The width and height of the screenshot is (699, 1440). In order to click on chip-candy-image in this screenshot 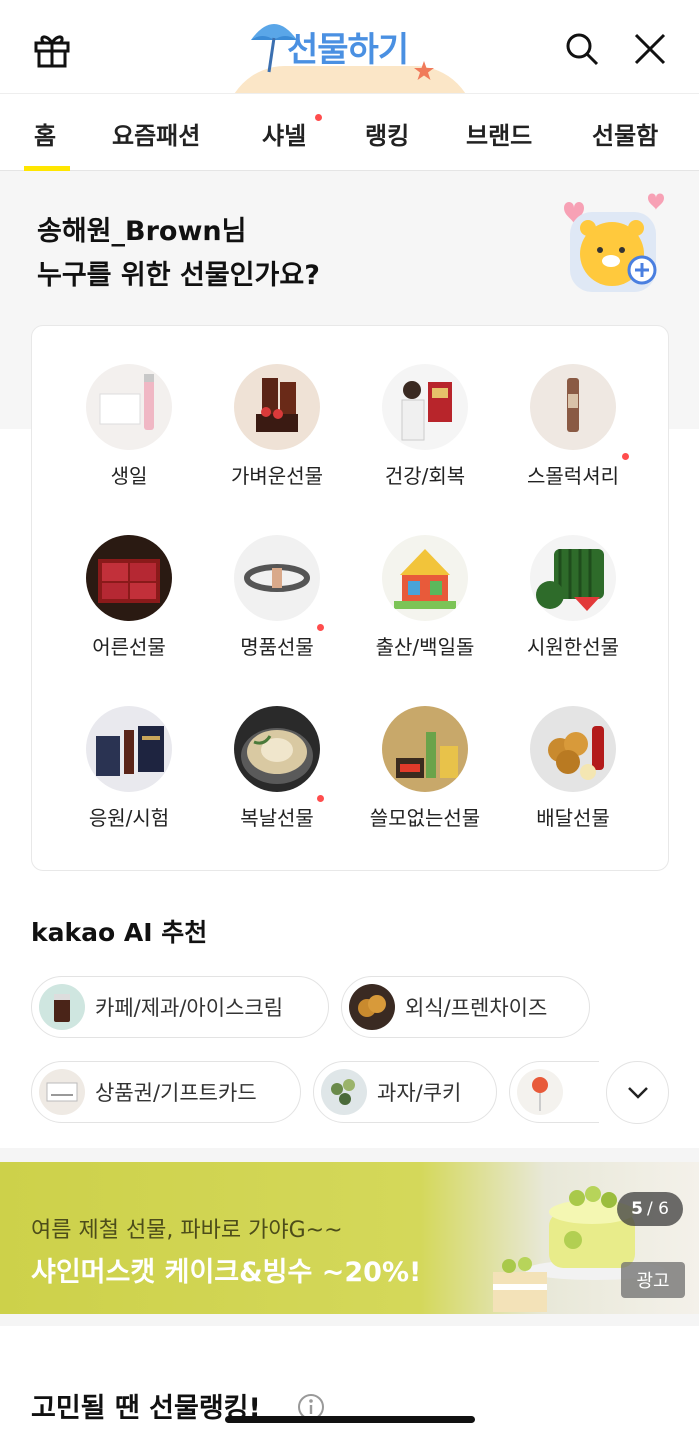, I will do `click(540, 1092)`.